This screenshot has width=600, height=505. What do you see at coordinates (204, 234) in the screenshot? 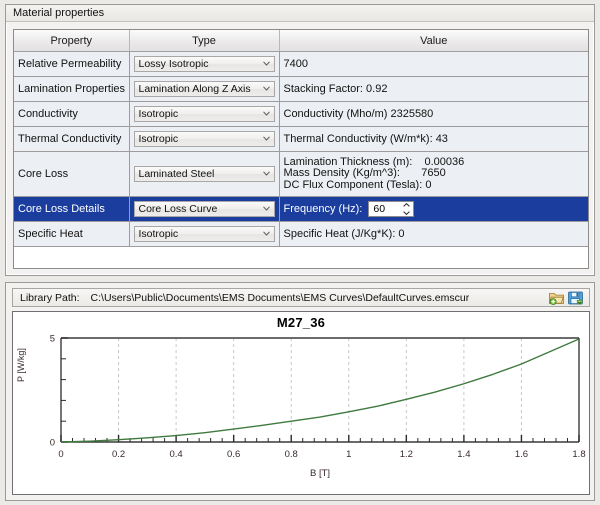
I see `type-dropdown-specific-heat: Isotropic` at bounding box center [204, 234].